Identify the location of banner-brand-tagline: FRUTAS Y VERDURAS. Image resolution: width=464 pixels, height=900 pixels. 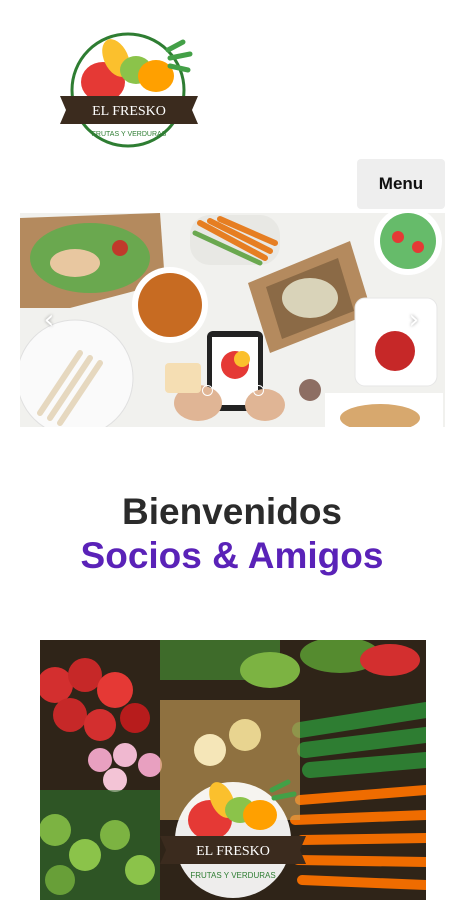
(232, 875).